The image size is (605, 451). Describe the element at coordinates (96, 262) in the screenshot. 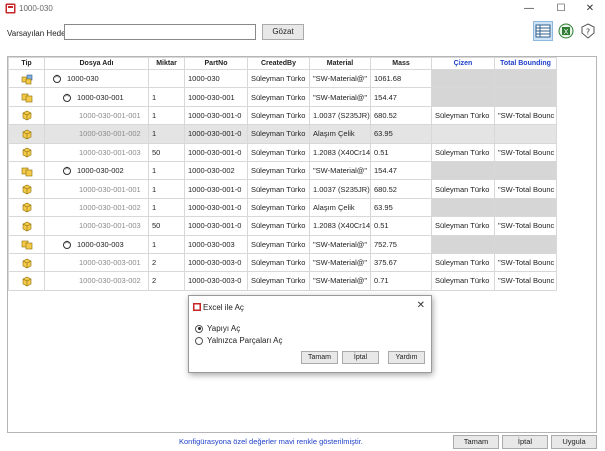

I see `file-name-cell: 1000-030-003-001` at that location.